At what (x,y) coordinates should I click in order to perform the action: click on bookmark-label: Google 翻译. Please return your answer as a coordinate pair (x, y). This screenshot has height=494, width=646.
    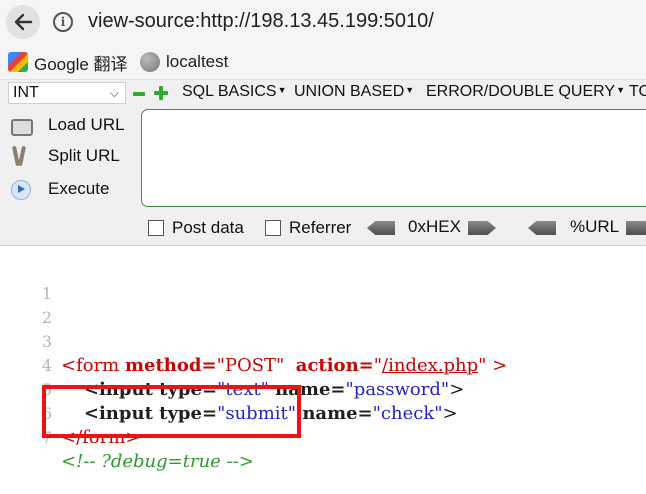
    Looking at the image, I should click on (81, 64).